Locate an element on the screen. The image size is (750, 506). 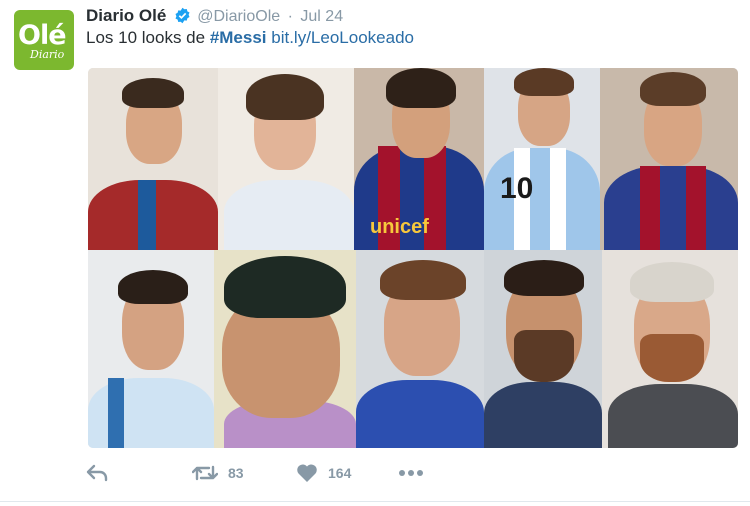
reply-icon is located at coordinates (97, 473).